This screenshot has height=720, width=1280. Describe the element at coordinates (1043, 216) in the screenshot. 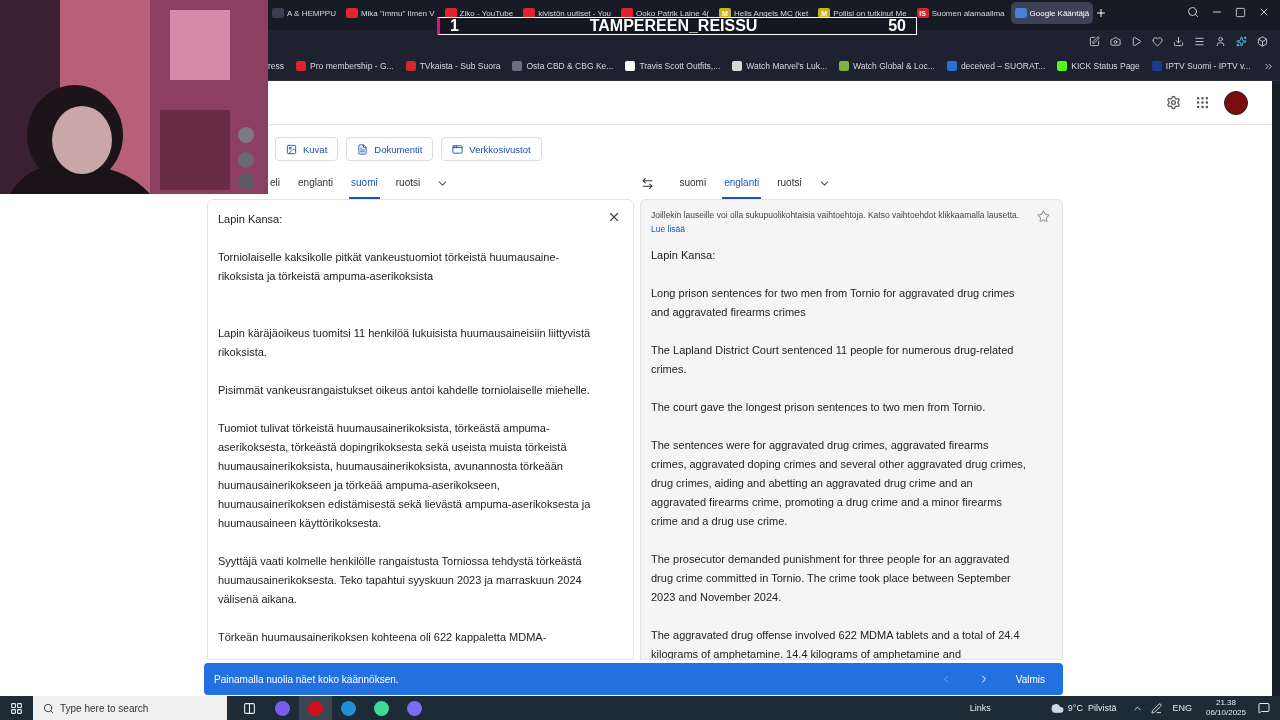

I see `star-icon` at that location.